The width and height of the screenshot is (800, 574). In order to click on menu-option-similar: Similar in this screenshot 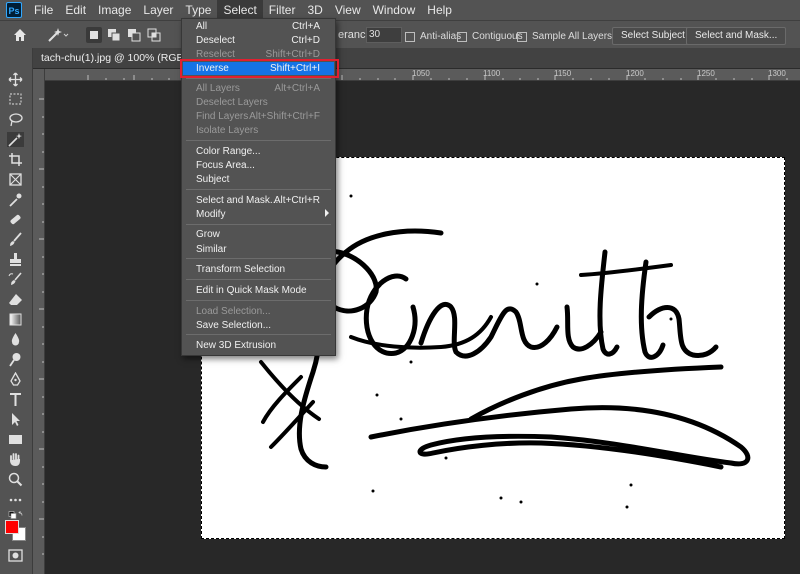, I will do `click(258, 249)`.